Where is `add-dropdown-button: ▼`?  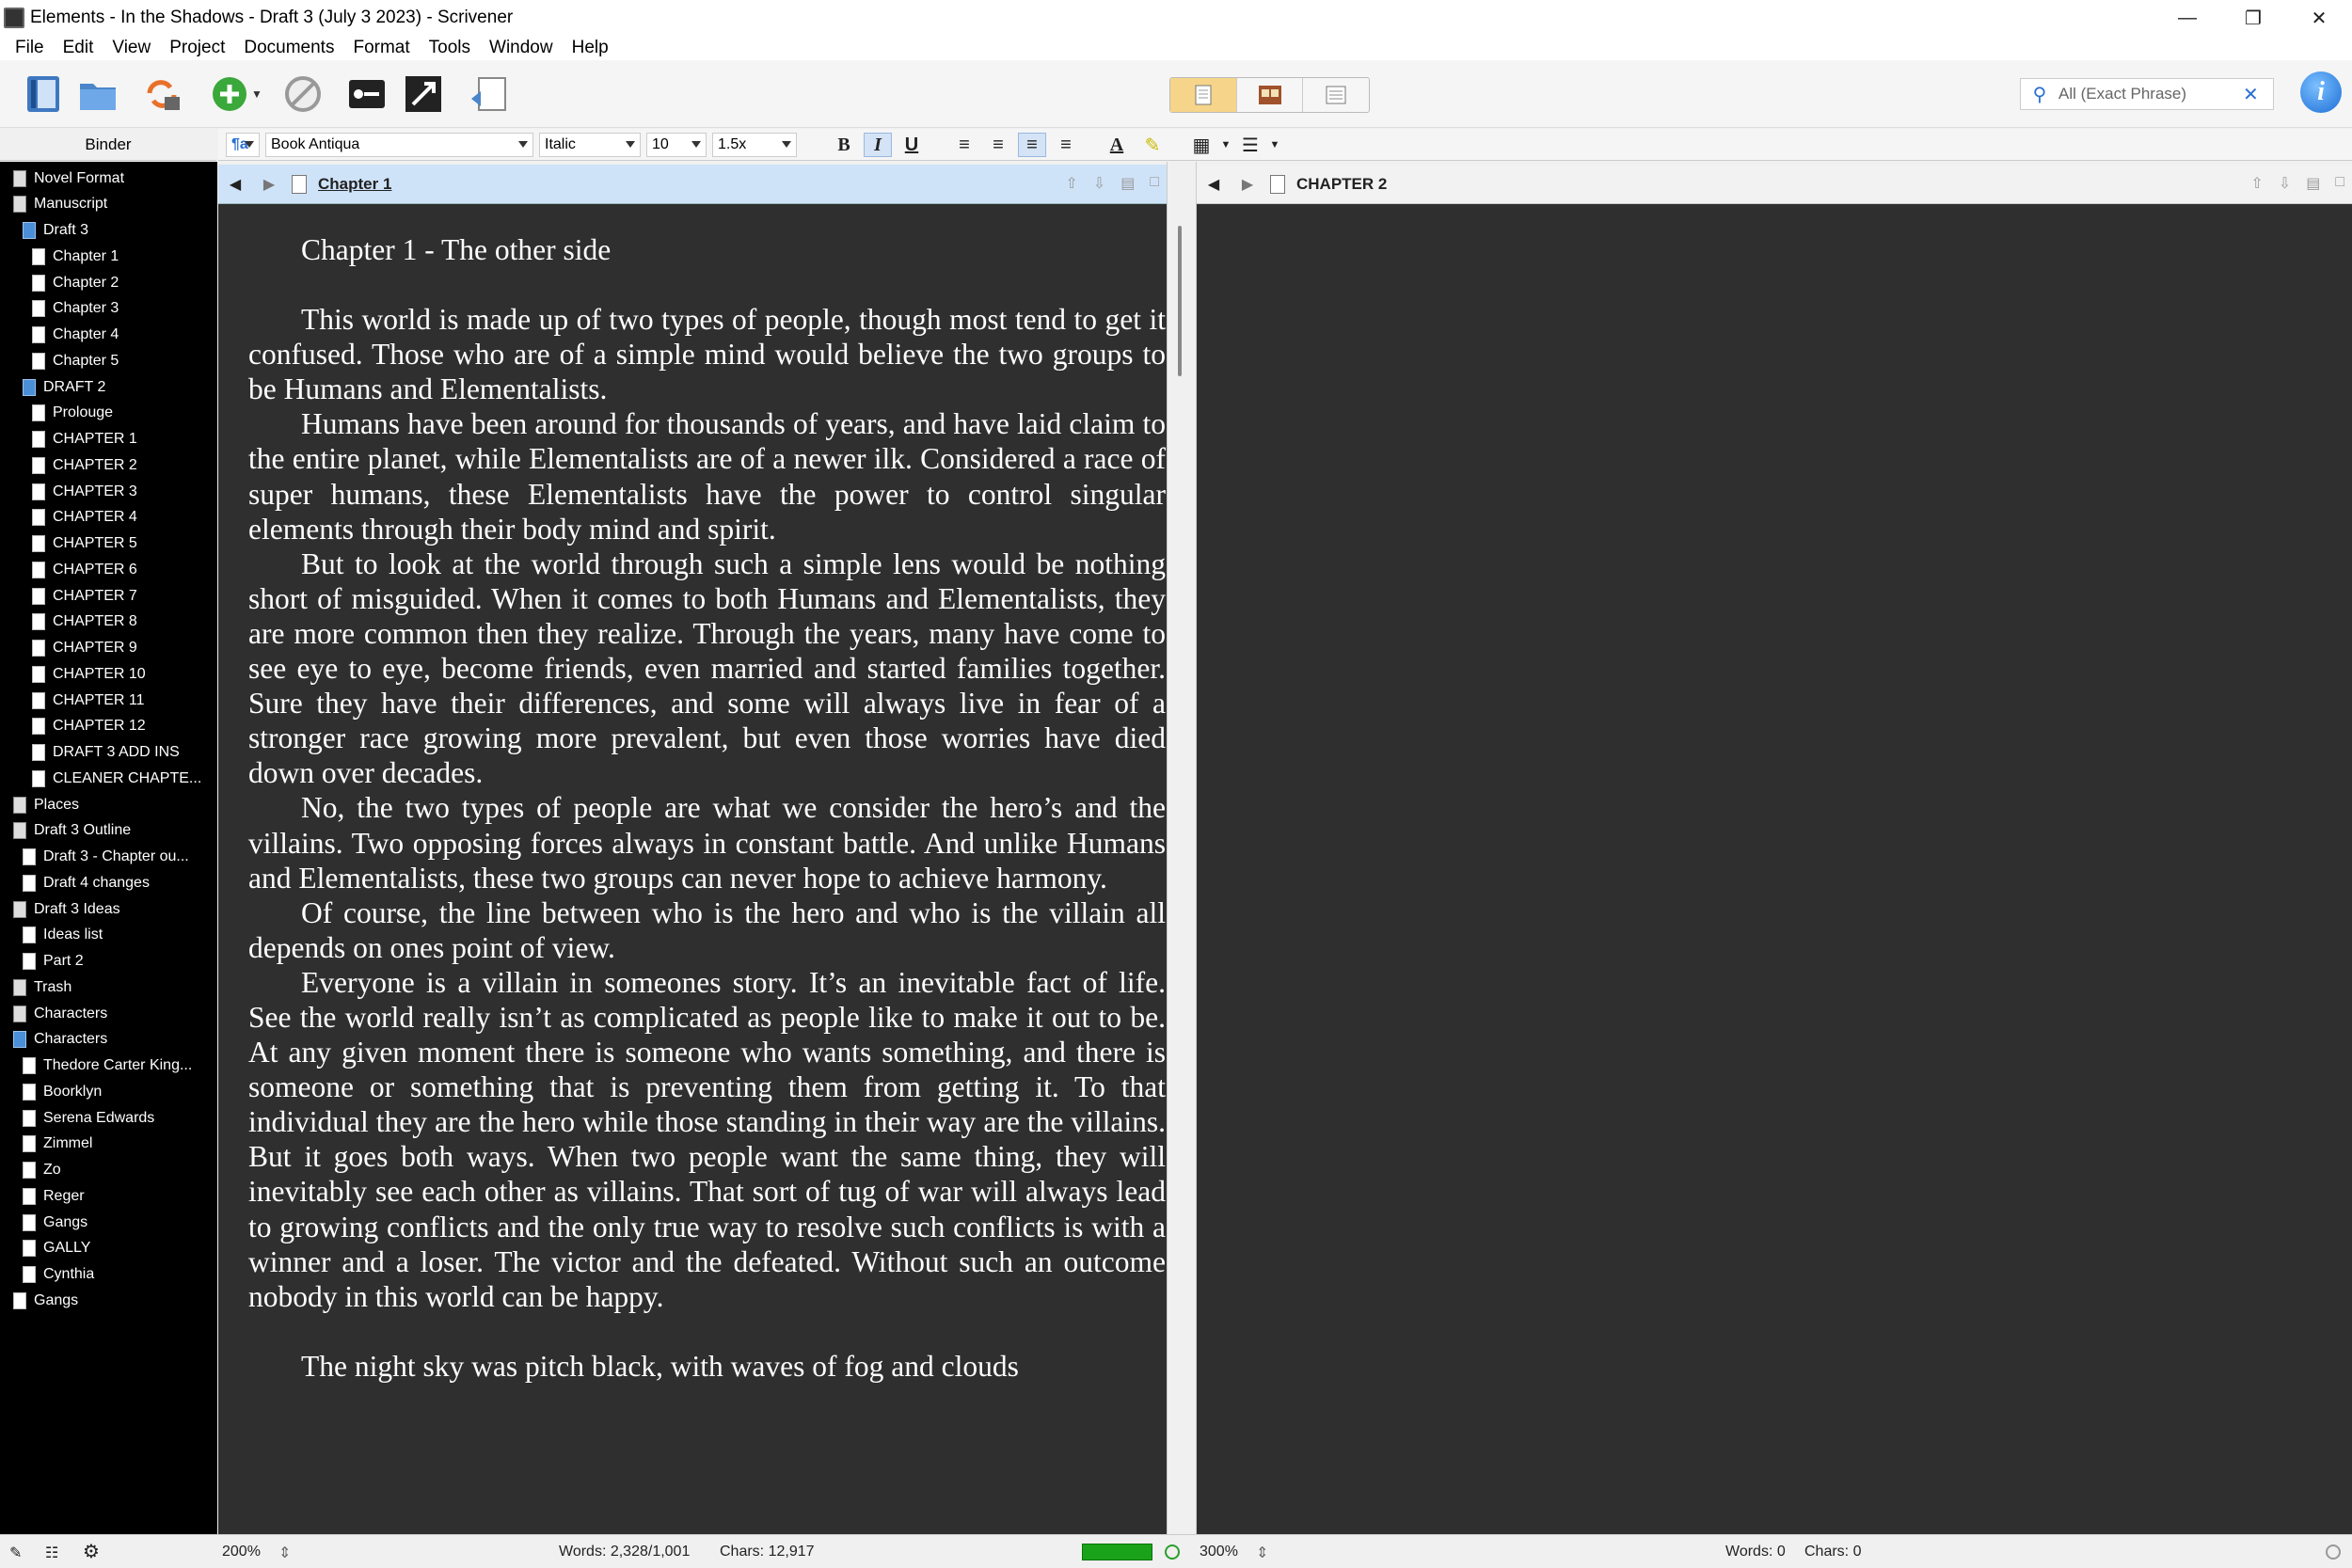 add-dropdown-button: ▼ is located at coordinates (256, 94).